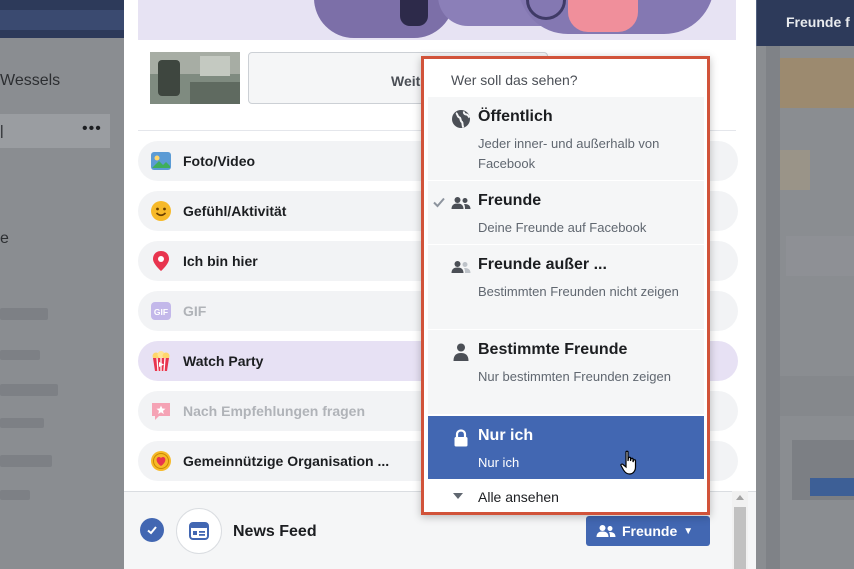 This screenshot has width=854, height=569. What do you see at coordinates (805, 284) in the screenshot?
I see `background-page-right: Freunde f` at bounding box center [805, 284].